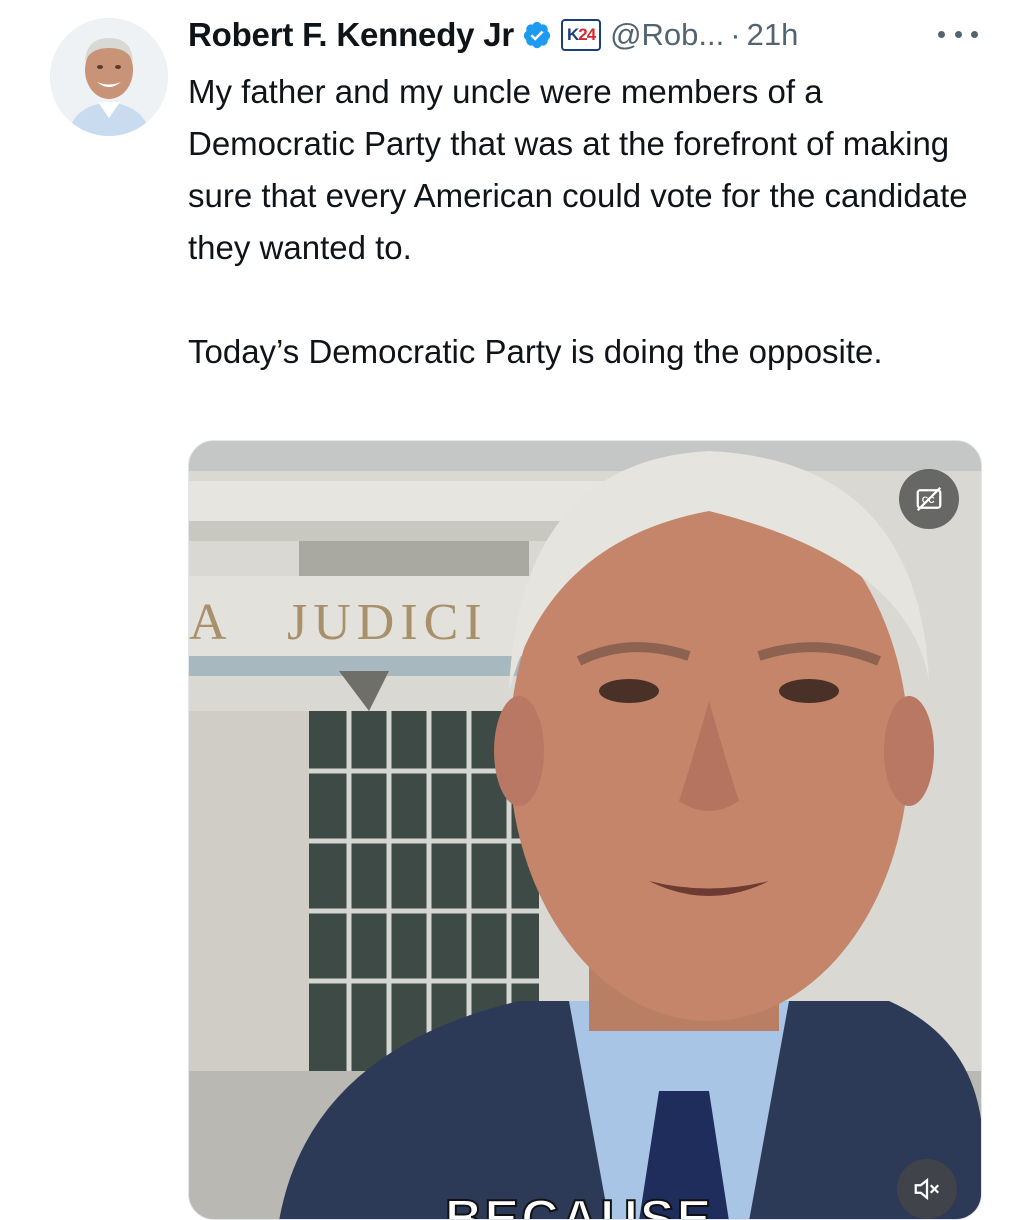  I want to click on ellipsis-icon, so click(958, 34).